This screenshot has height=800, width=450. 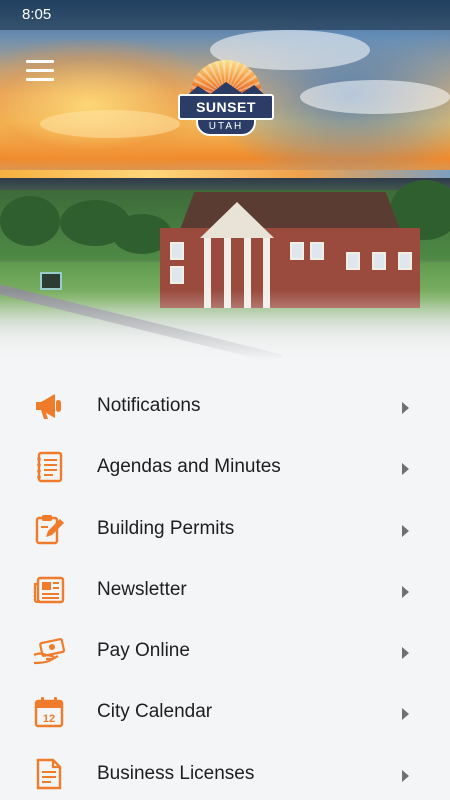 What do you see at coordinates (40, 71) in the screenshot?
I see `hamburger-menu-icon` at bounding box center [40, 71].